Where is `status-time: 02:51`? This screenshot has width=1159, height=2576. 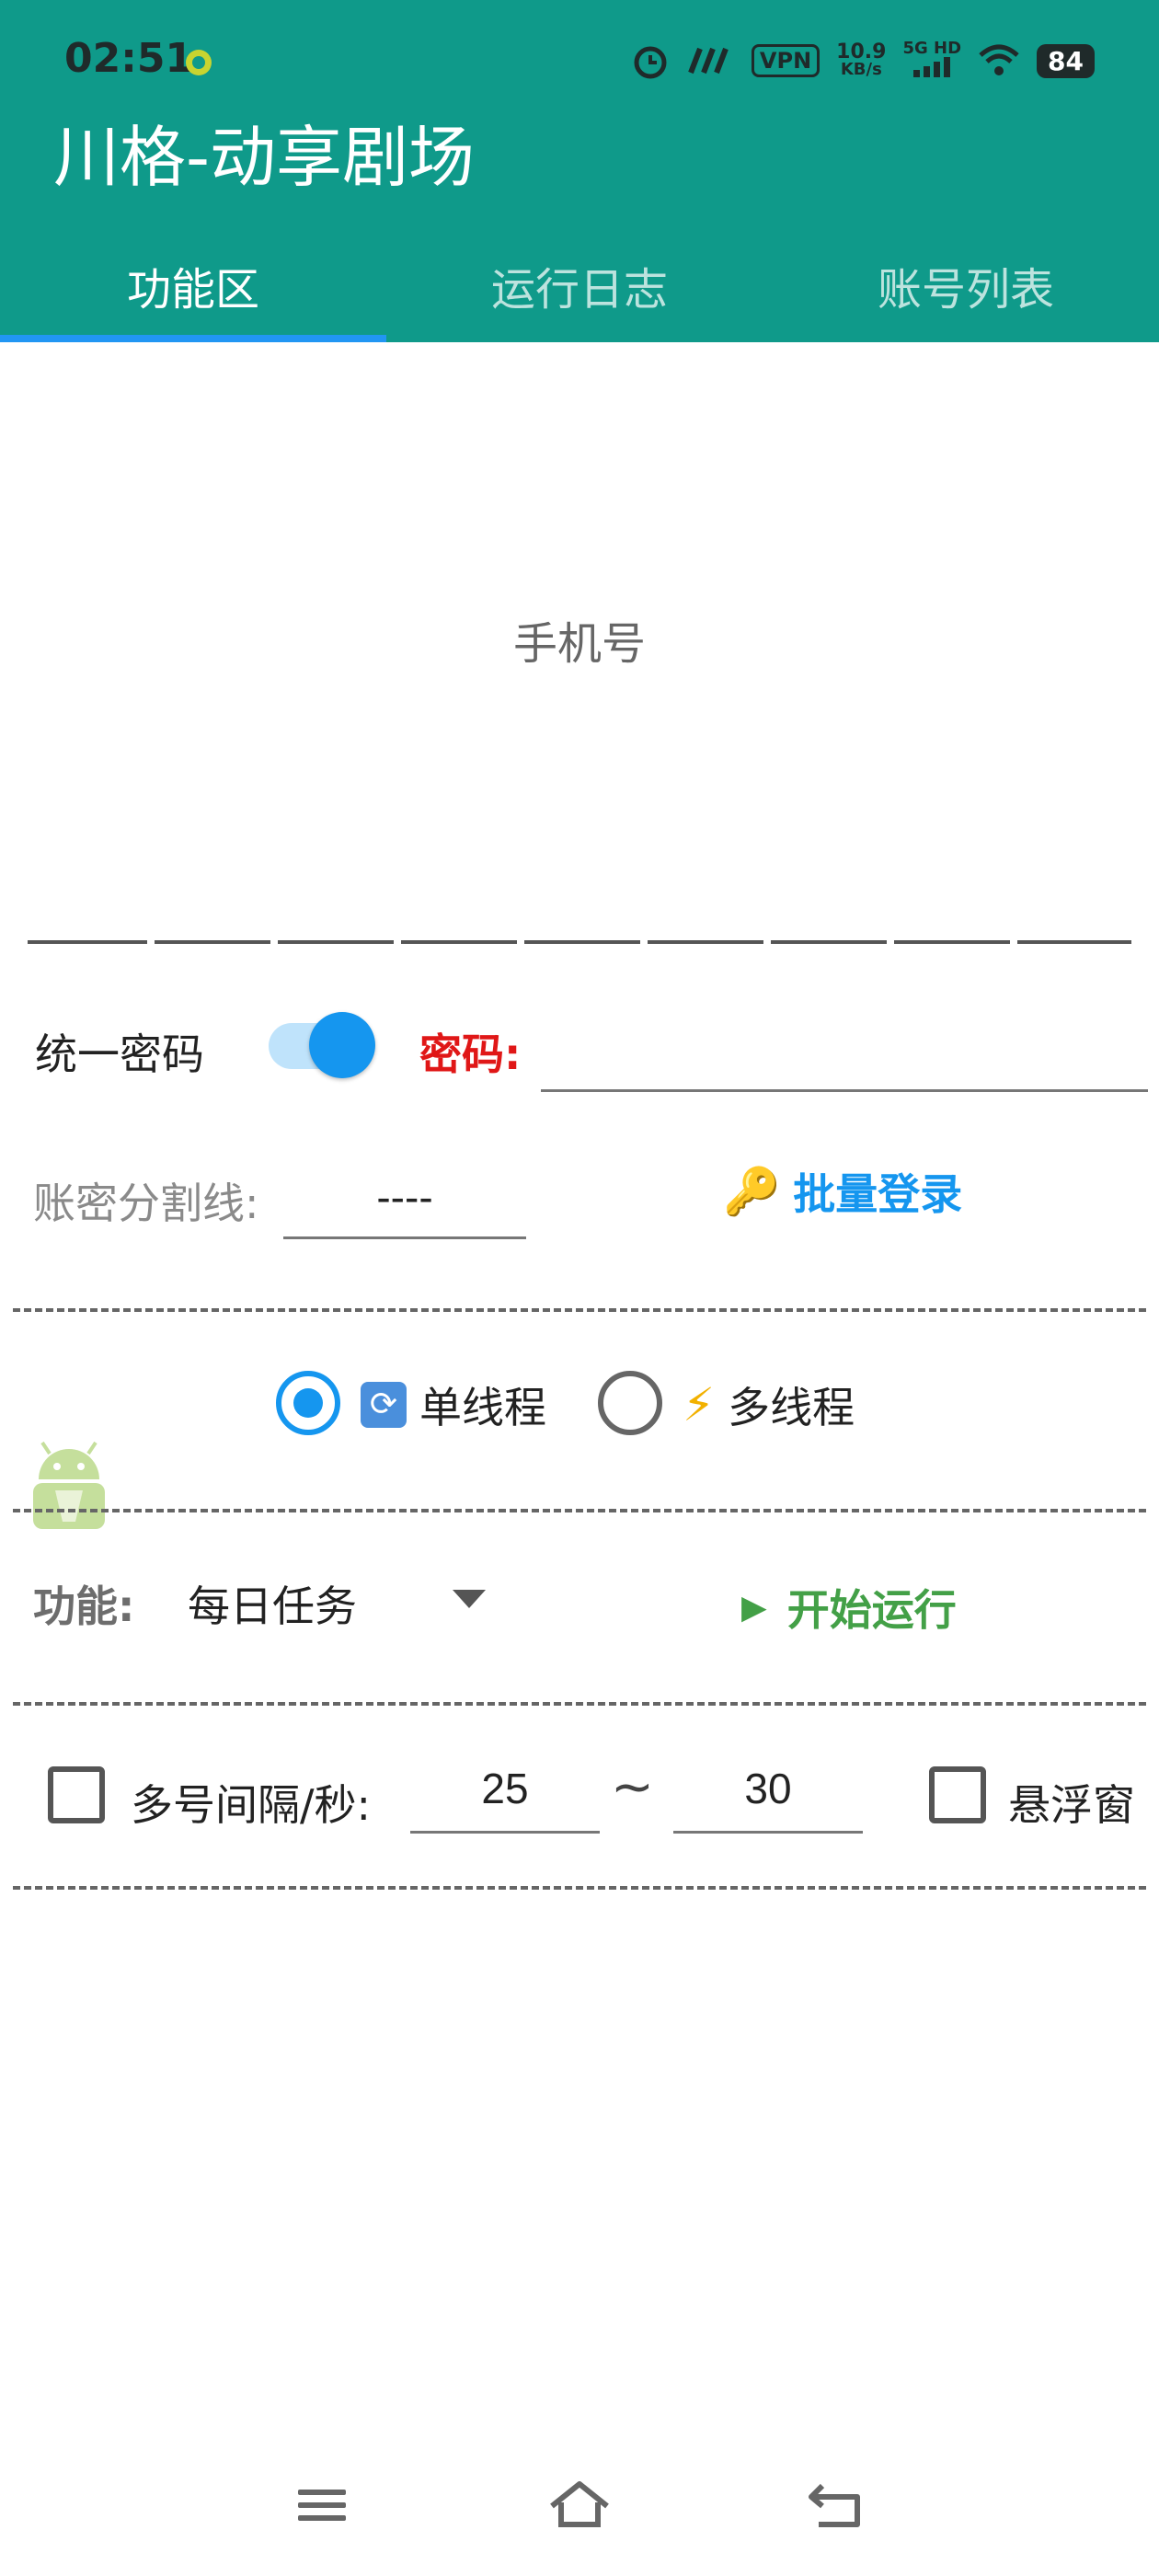 status-time: 02:51 is located at coordinates (129, 58).